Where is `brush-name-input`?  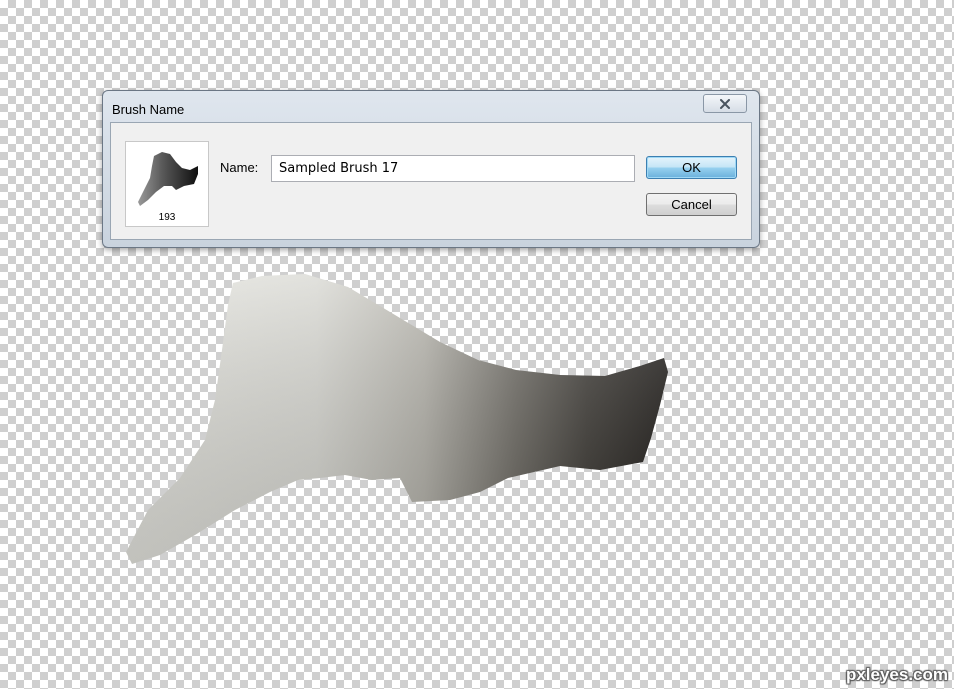
brush-name-input is located at coordinates (453, 168).